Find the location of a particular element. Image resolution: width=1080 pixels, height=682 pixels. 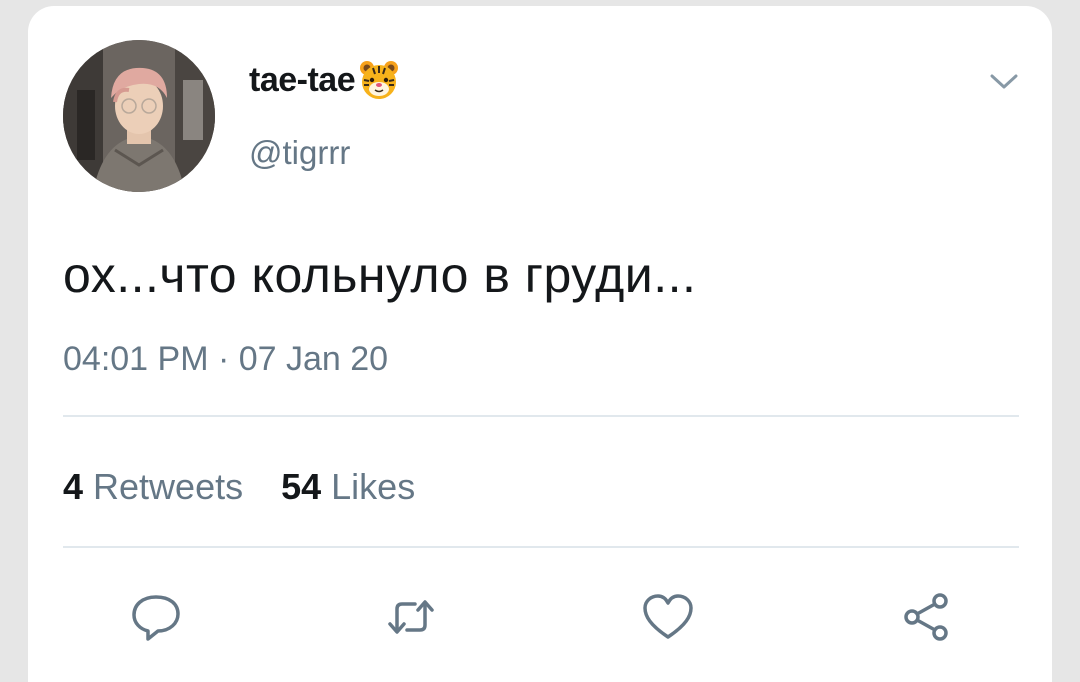

display-name-text: tae-tae is located at coordinates (302, 80).